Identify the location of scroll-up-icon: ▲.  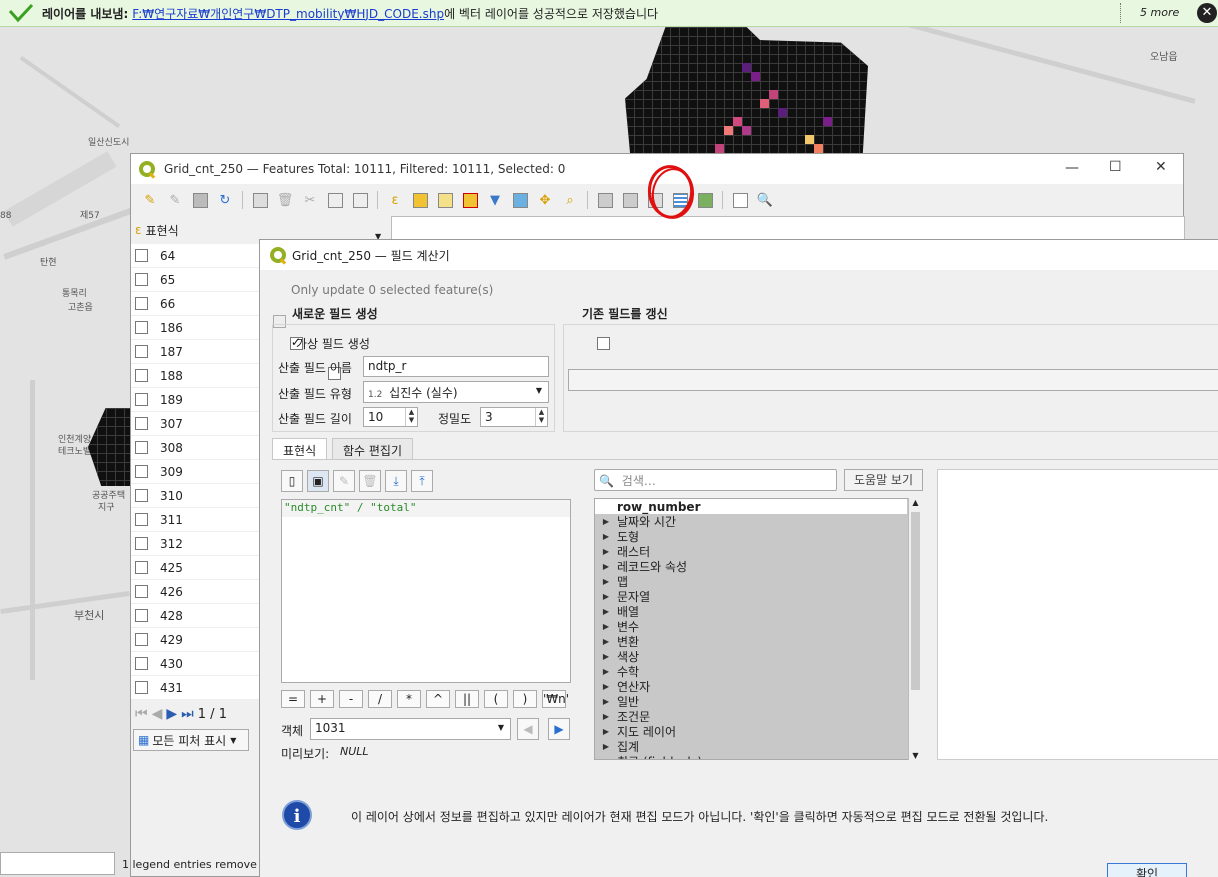
(915, 502).